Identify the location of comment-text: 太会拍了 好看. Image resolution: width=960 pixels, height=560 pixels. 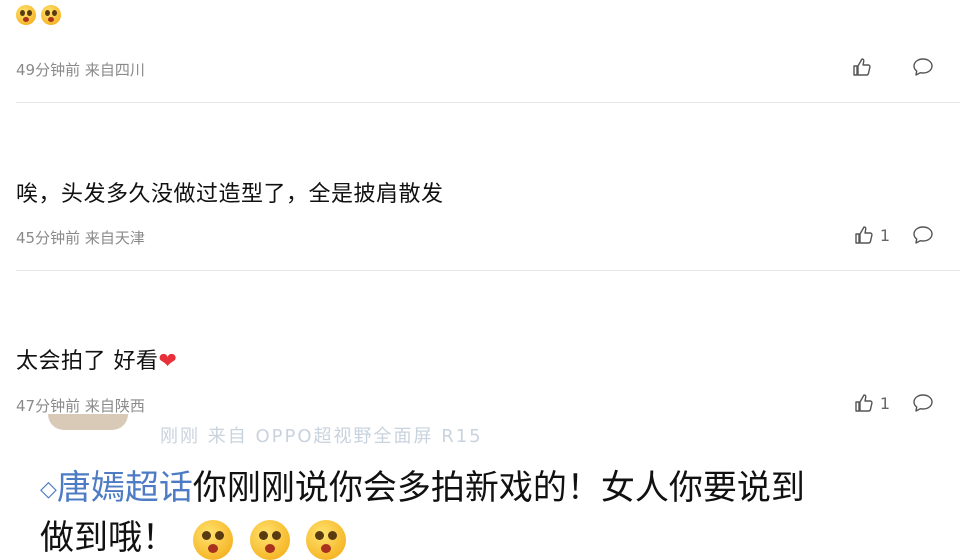
(87, 361).